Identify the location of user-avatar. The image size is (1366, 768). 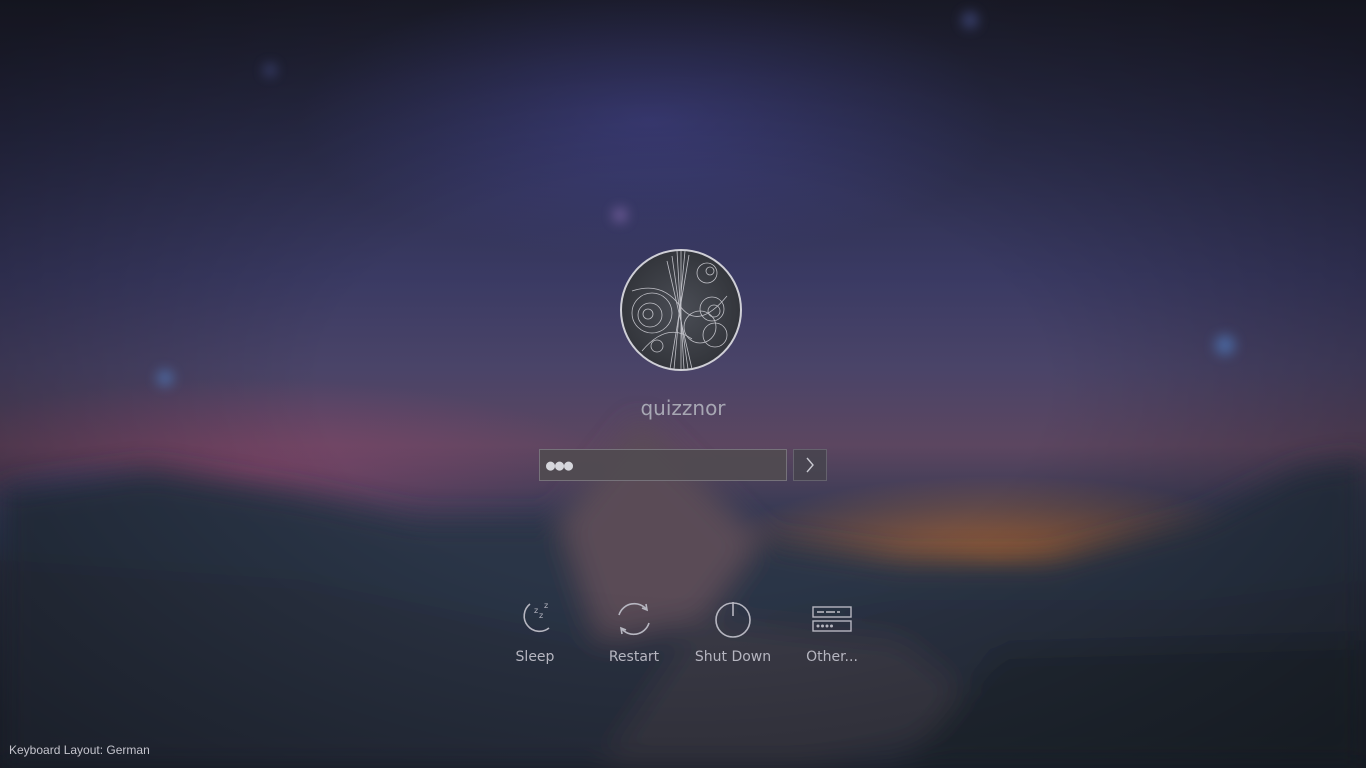
(681, 310).